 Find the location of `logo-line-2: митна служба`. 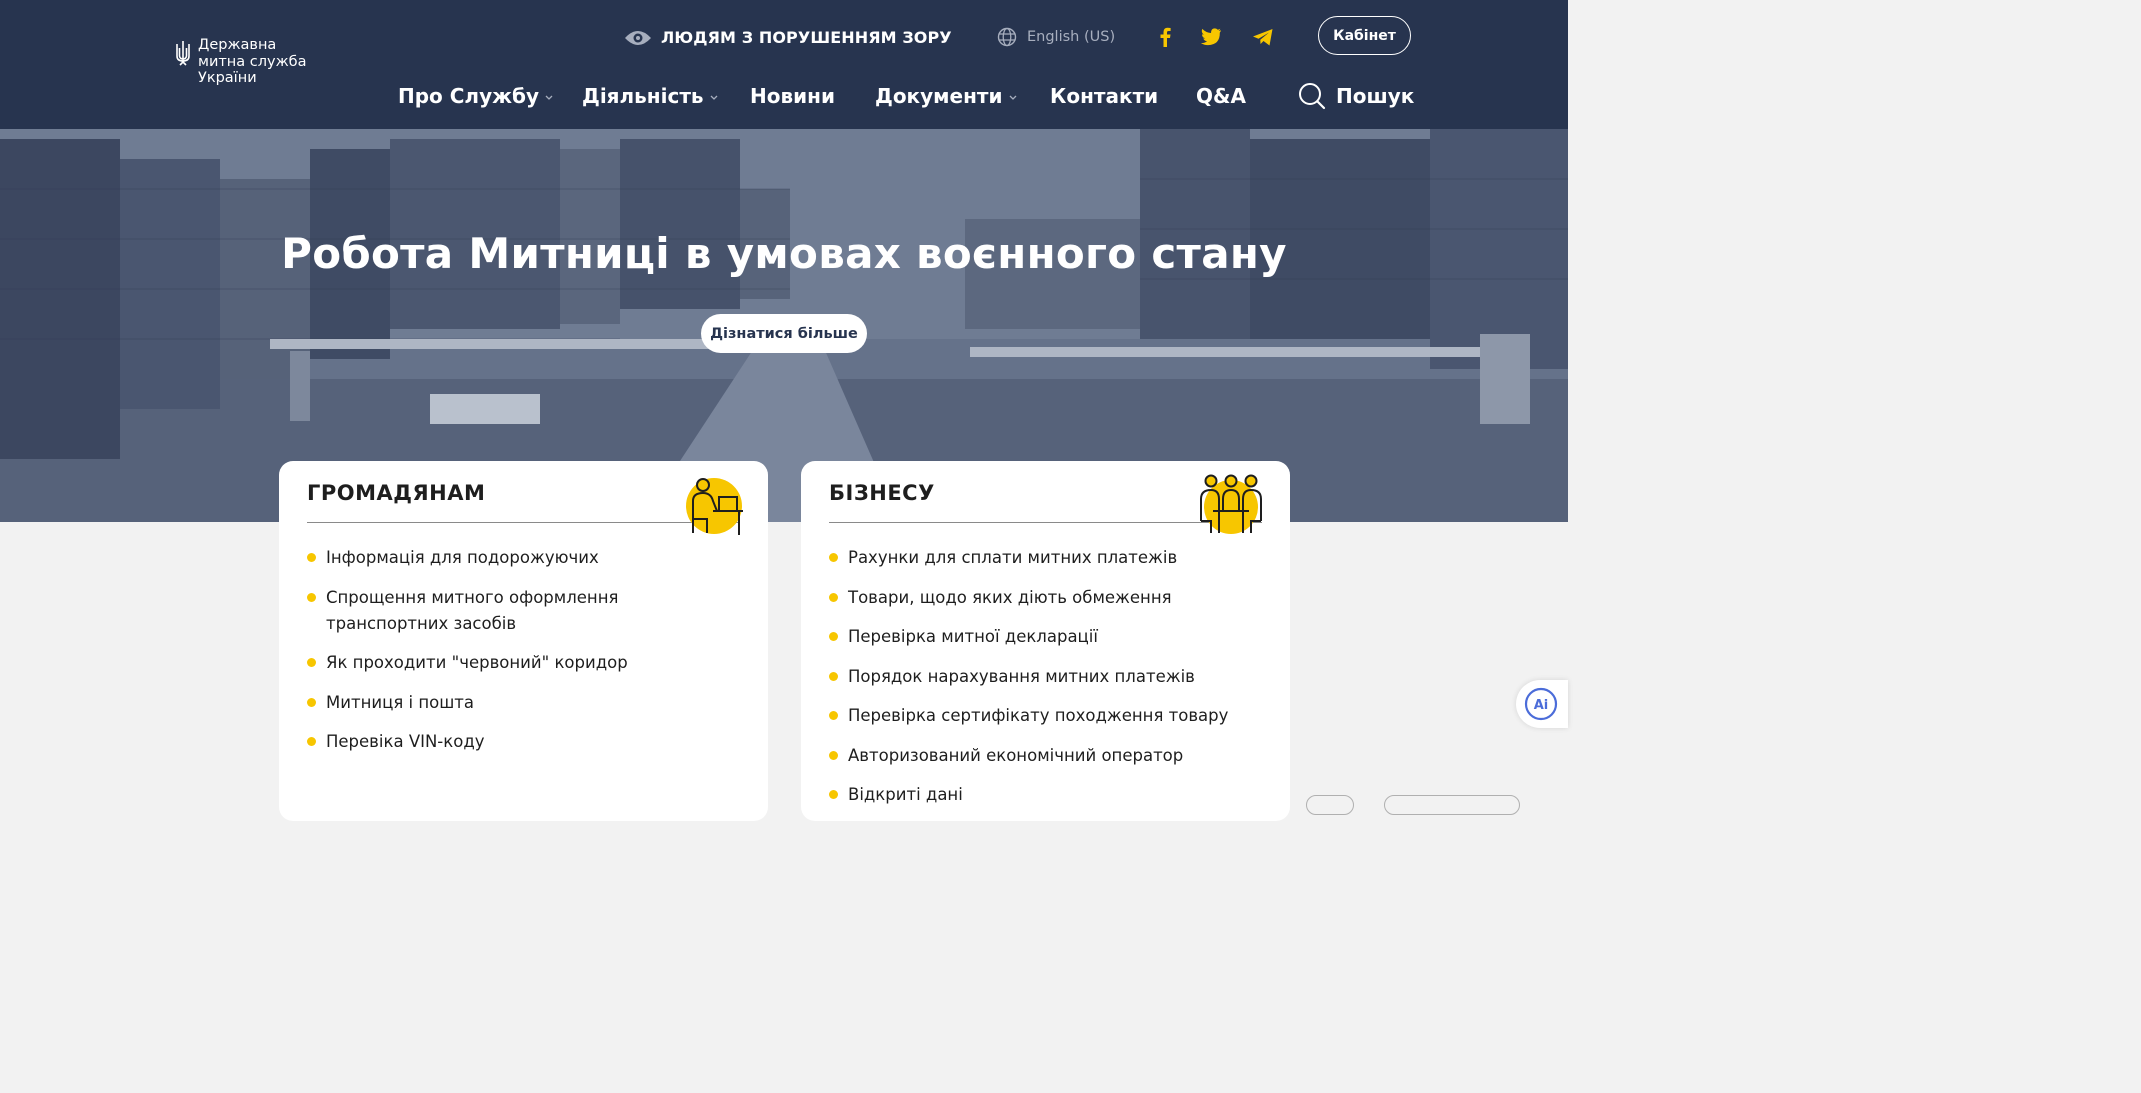

logo-line-2: митна служба is located at coordinates (252, 61).